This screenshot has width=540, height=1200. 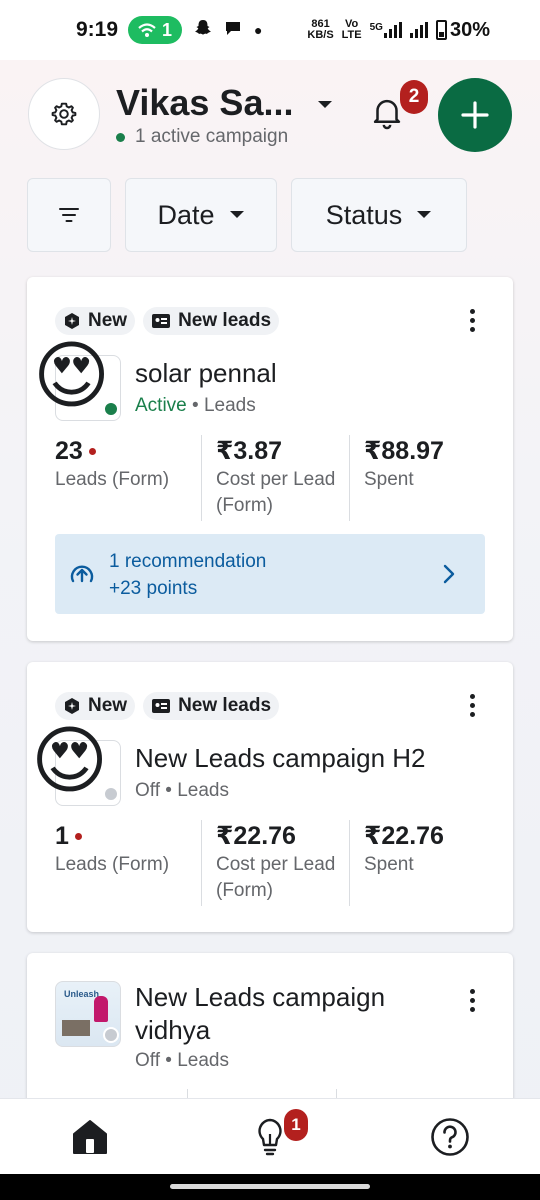 I want to click on status-filter: Status, so click(x=379, y=215).